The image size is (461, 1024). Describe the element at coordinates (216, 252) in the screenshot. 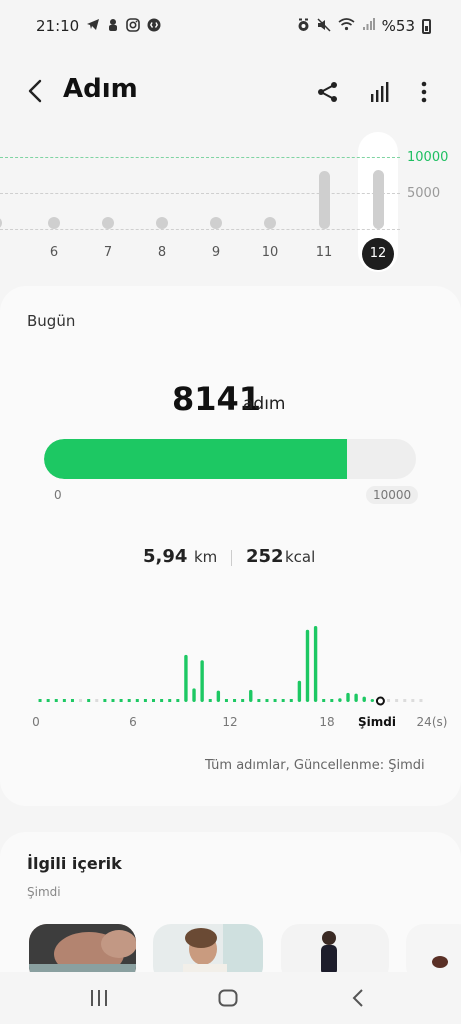

I see `day-label: 9` at that location.